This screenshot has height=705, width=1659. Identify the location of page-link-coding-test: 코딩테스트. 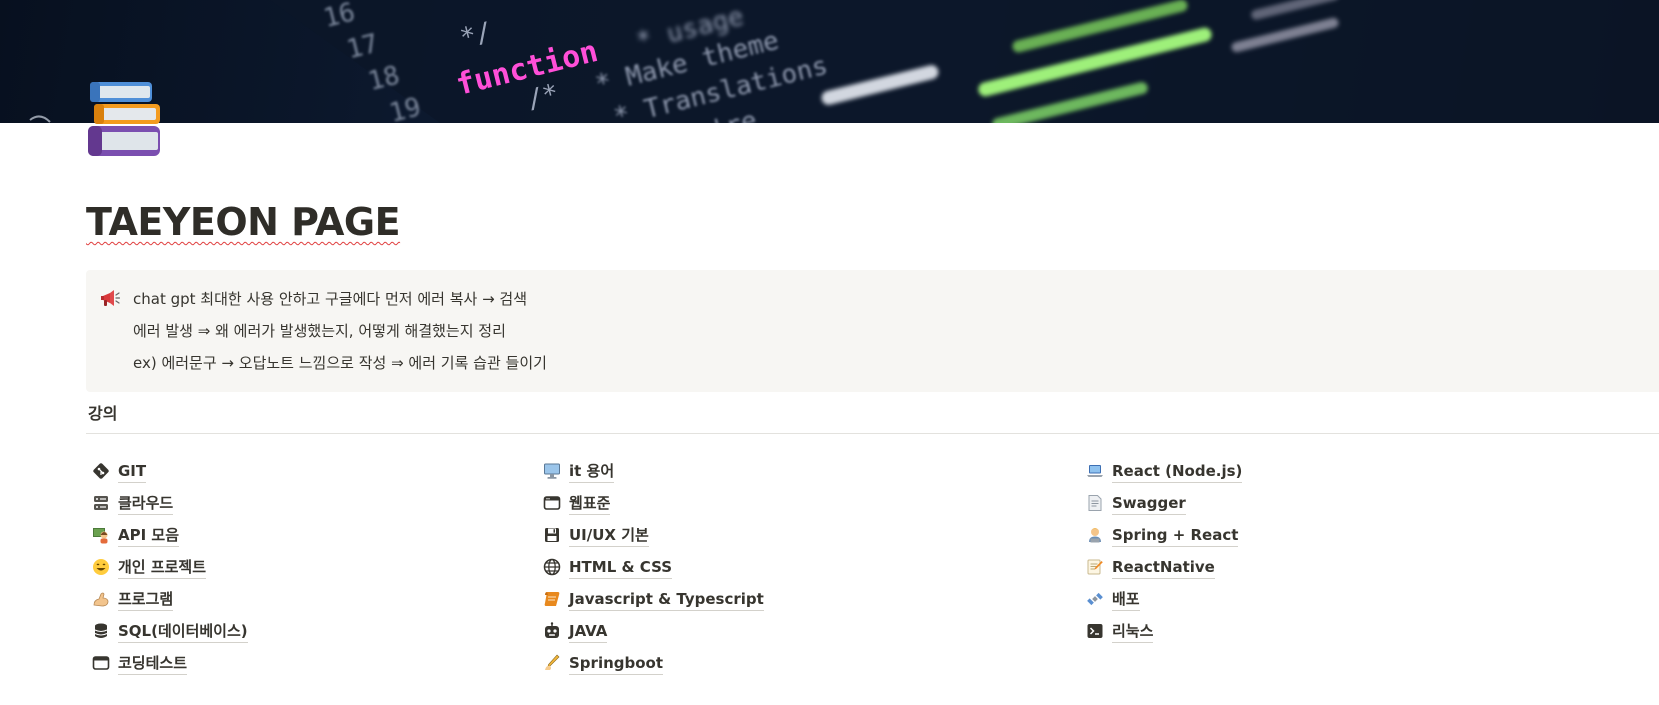
(170, 668).